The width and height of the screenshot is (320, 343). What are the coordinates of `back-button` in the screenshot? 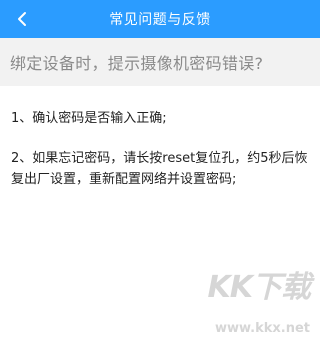 It's located at (22, 19).